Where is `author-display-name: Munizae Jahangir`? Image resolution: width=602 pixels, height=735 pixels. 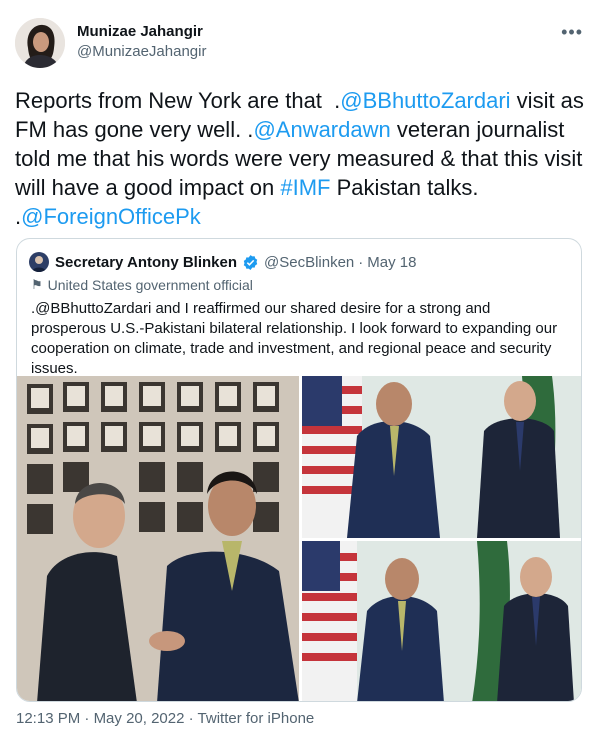
author-display-name: Munizae Jahangir is located at coordinates (141, 32).